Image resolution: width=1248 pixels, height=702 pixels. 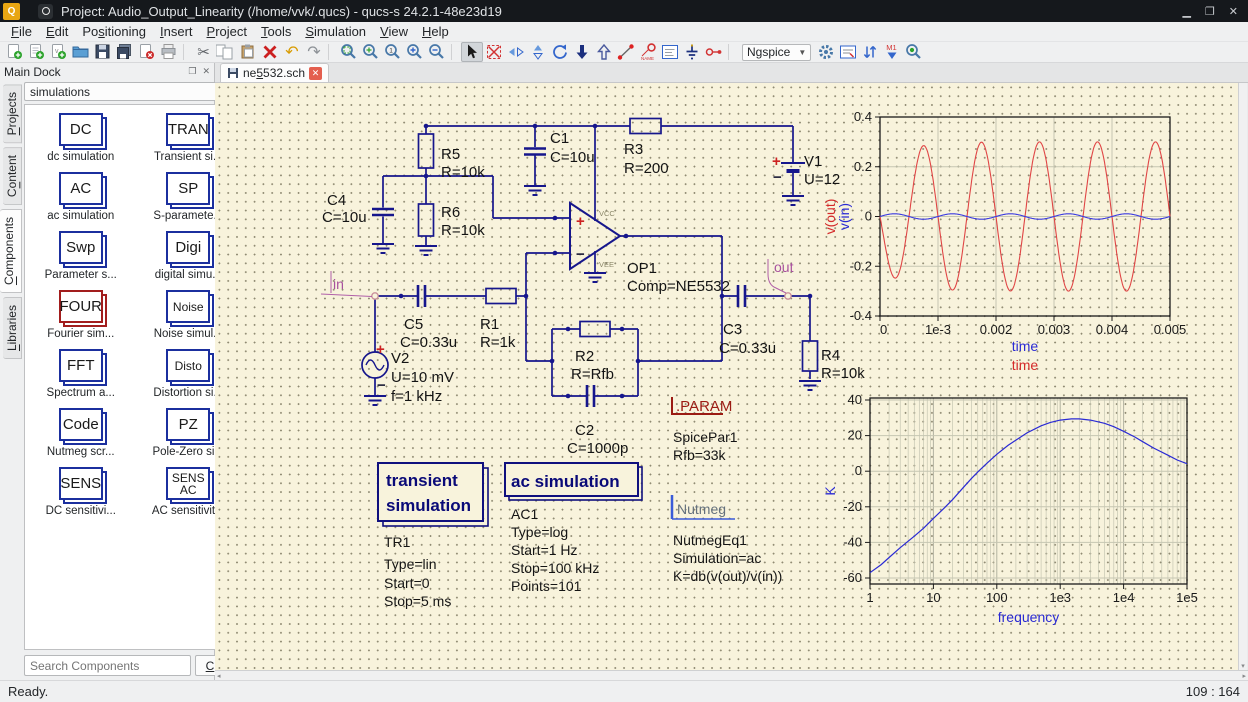 I want to click on tab-libraries: Libraries, so click(x=12, y=328).